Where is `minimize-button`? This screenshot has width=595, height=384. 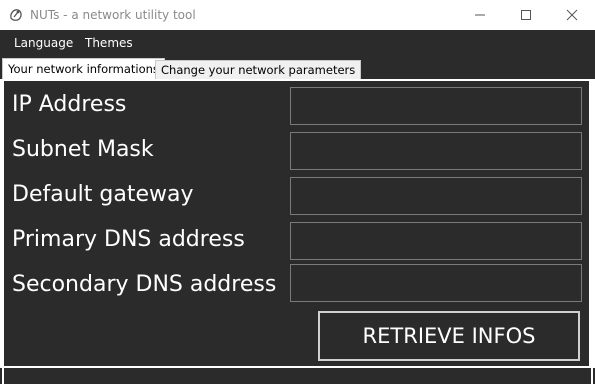
minimize-button is located at coordinates (480, 15).